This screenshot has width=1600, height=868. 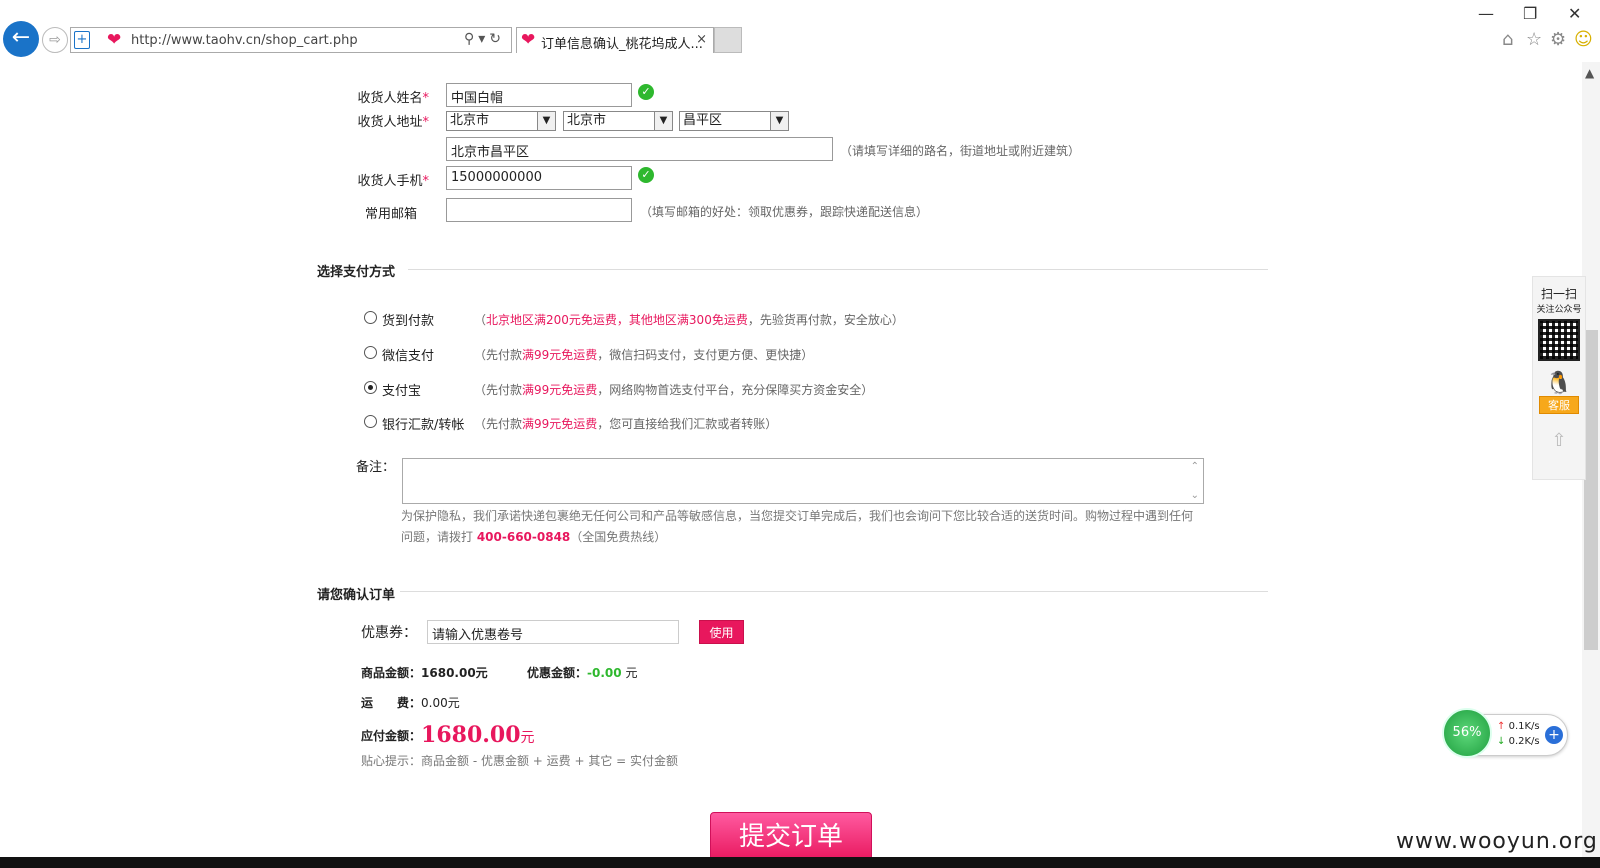 What do you see at coordinates (539, 210) in the screenshot?
I see `email-input` at bounding box center [539, 210].